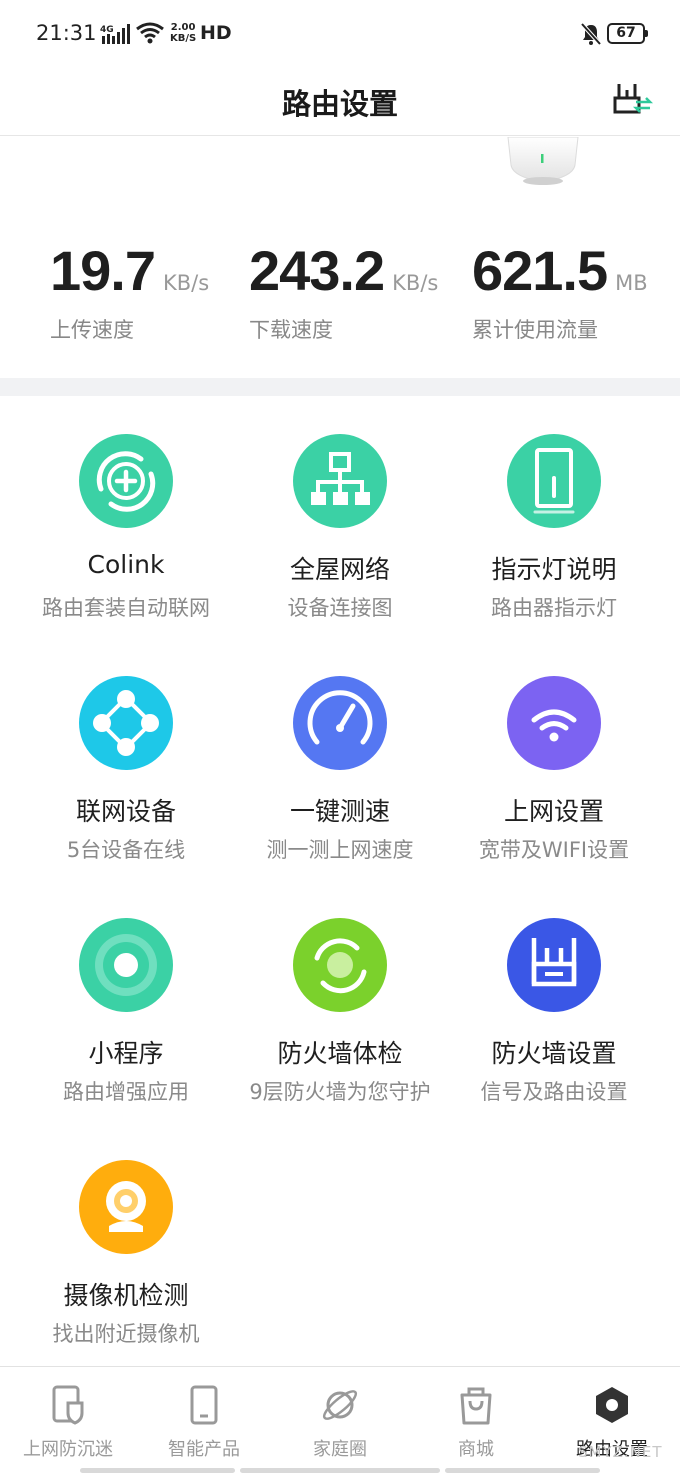  What do you see at coordinates (340, 791) in the screenshot?
I see `tile-speed-test: 一键测速 测一测上网速度` at bounding box center [340, 791].